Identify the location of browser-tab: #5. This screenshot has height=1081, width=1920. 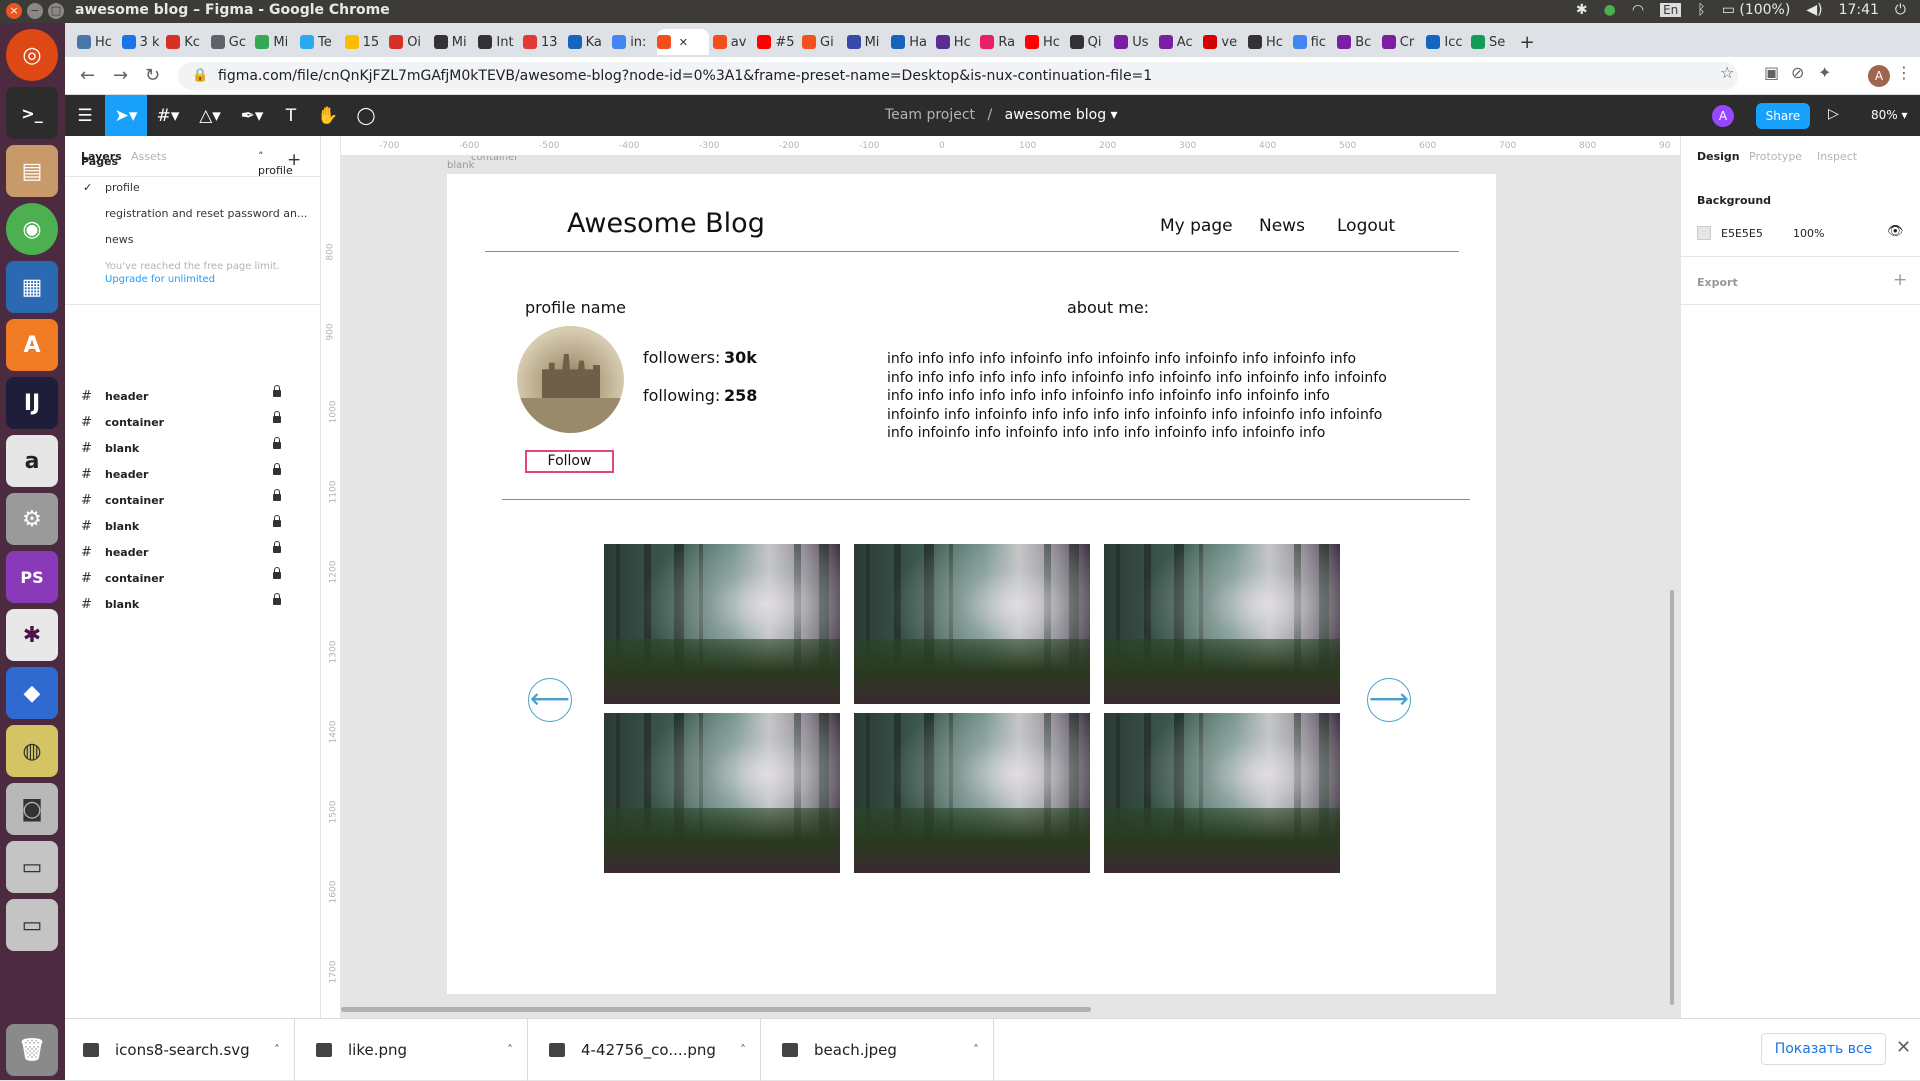
(777, 42).